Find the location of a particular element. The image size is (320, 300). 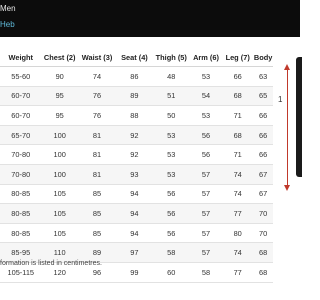

column-header: Body is located at coordinates (263, 57).